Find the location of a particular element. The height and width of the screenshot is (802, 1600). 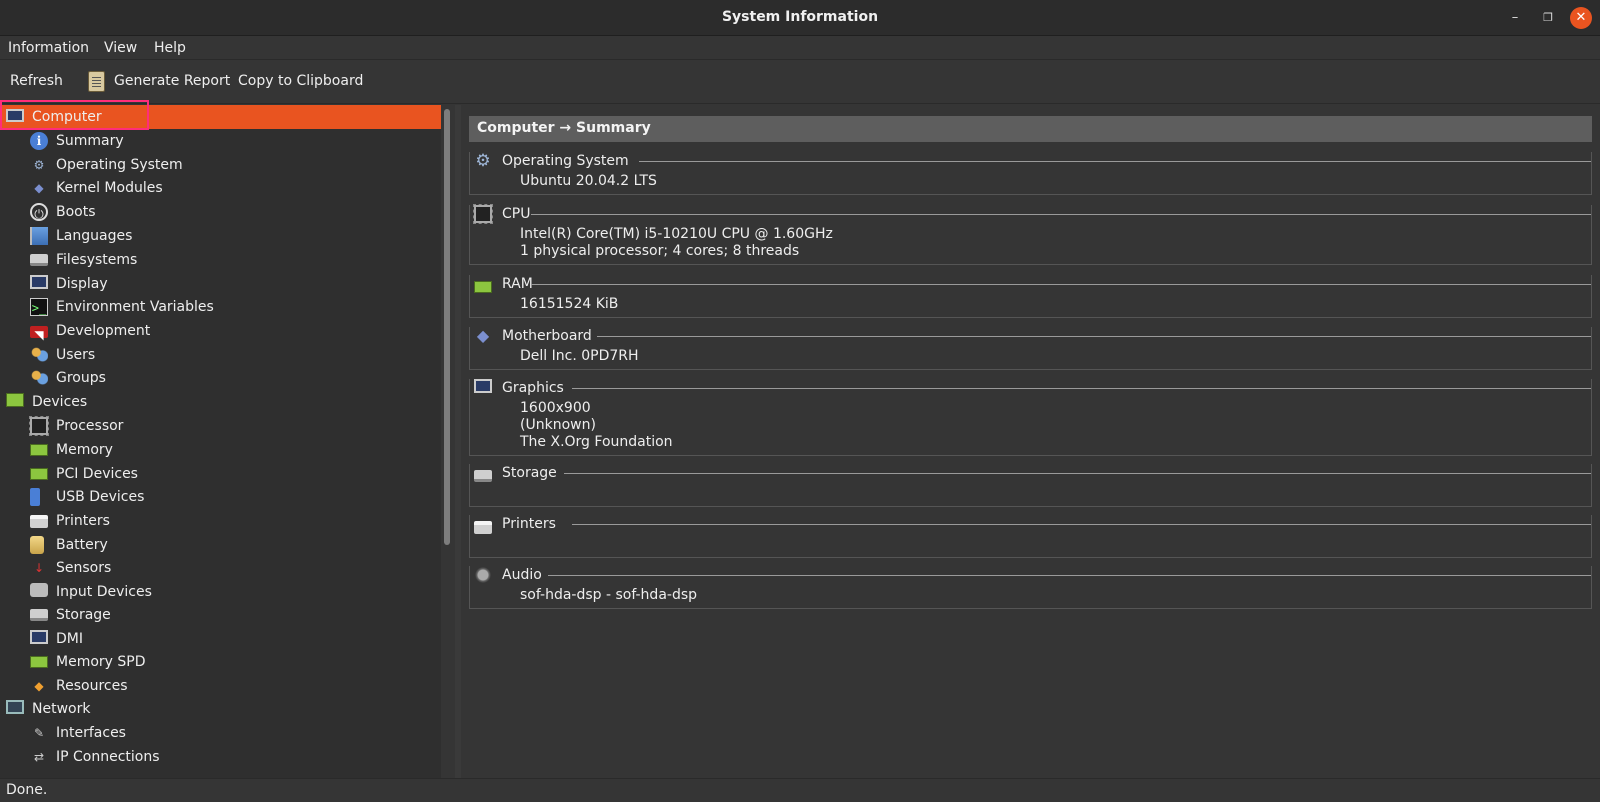

section-value: 1600x900 is located at coordinates (555, 408).